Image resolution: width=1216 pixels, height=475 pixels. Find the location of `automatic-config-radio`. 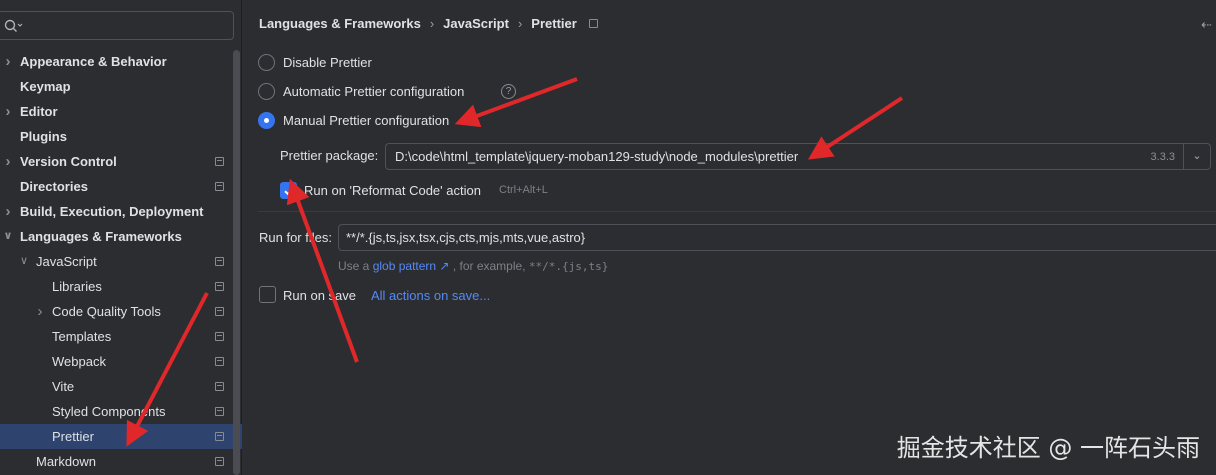

automatic-config-radio is located at coordinates (266, 91).